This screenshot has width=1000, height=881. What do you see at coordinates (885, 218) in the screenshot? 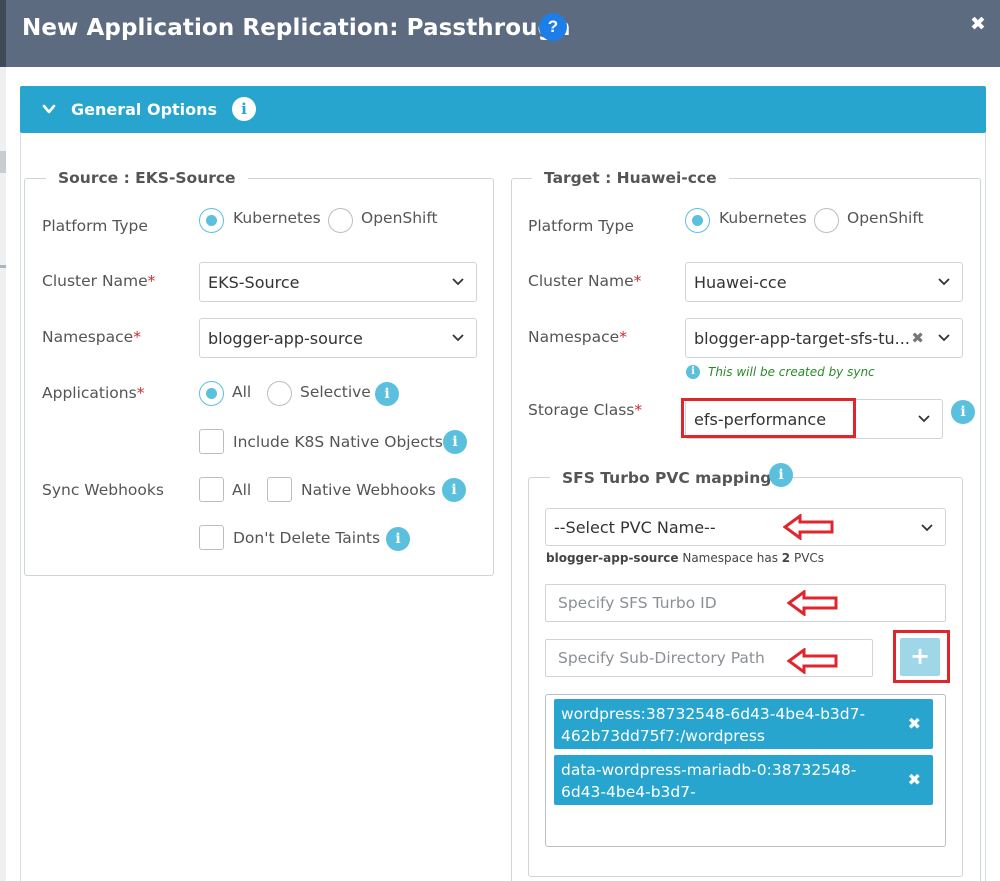
I see `target-platform-openshift-label: OpenShift` at bounding box center [885, 218].